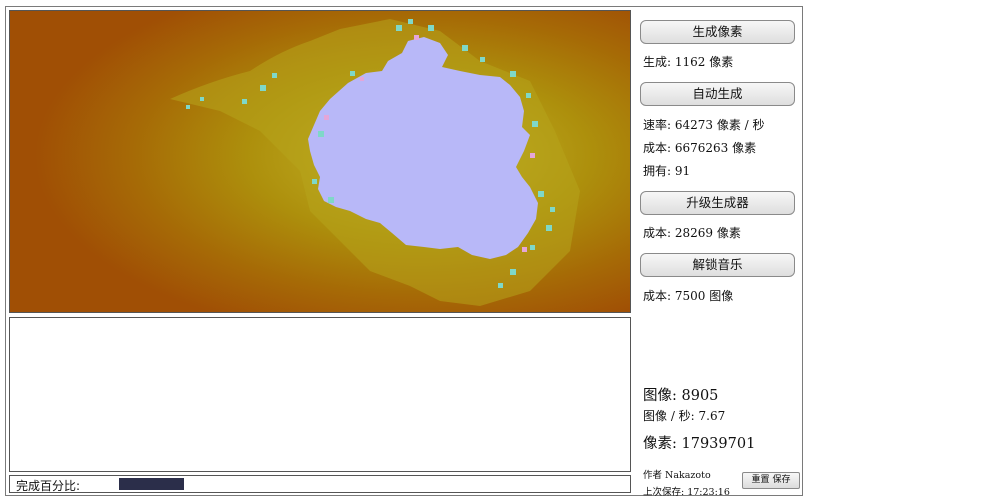 The height and width of the screenshot is (501, 1000). What do you see at coordinates (369, 484) in the screenshot?
I see `progress-bar` at bounding box center [369, 484].